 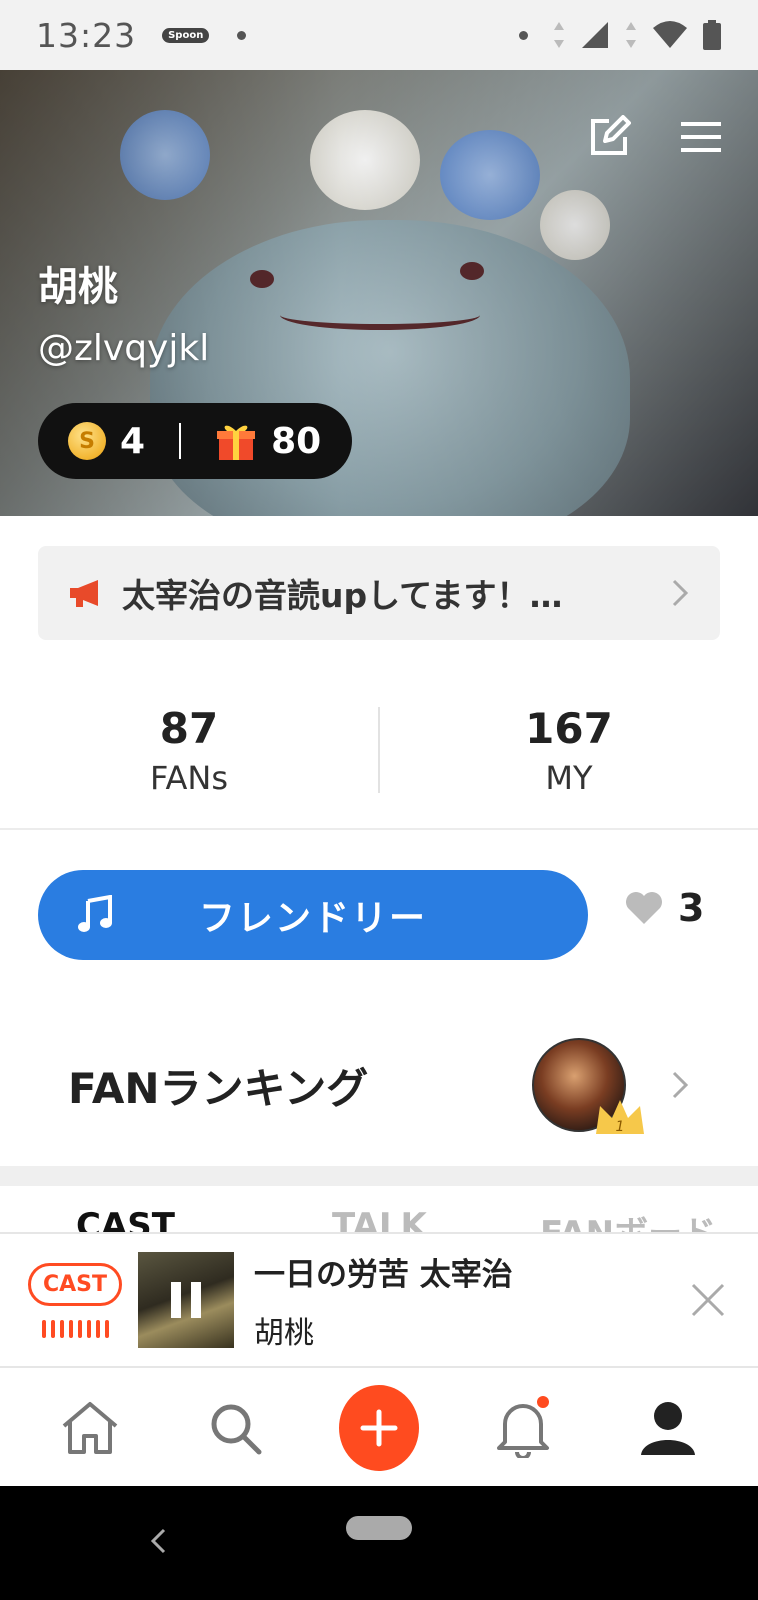 What do you see at coordinates (242, 35) in the screenshot?
I see `notification-dot-icon` at bounding box center [242, 35].